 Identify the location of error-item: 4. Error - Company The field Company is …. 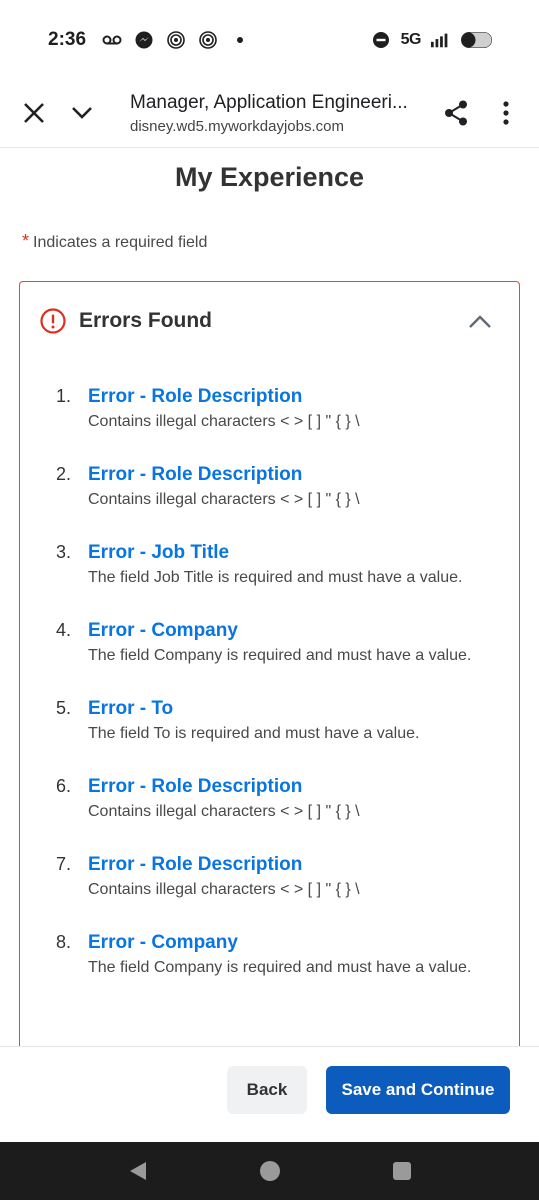
(269, 643).